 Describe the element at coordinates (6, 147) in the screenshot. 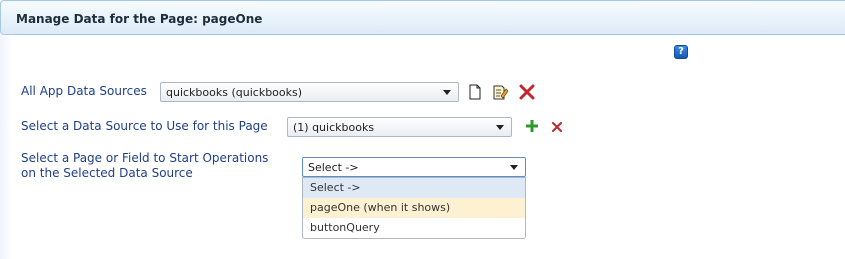

I see `panel-left-border` at that location.